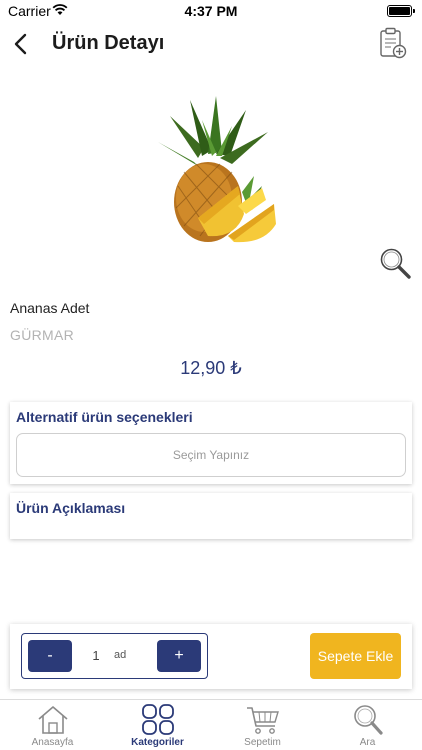 Image resolution: width=422 pixels, height=750 pixels. I want to click on alternative-select: Seçim Yapınız, so click(211, 455).